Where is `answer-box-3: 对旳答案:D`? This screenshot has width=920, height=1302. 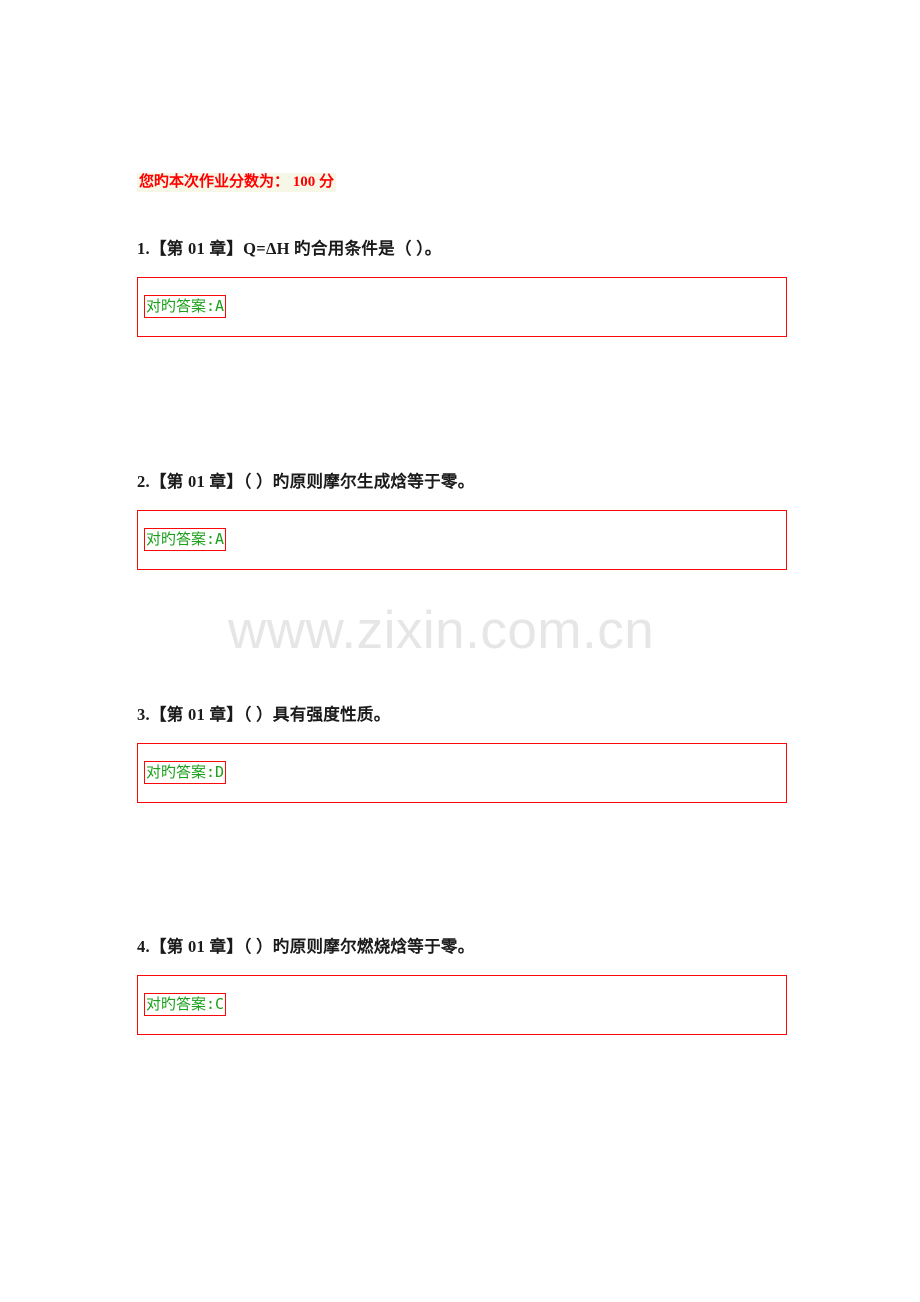 answer-box-3: 对旳答案:D is located at coordinates (462, 773).